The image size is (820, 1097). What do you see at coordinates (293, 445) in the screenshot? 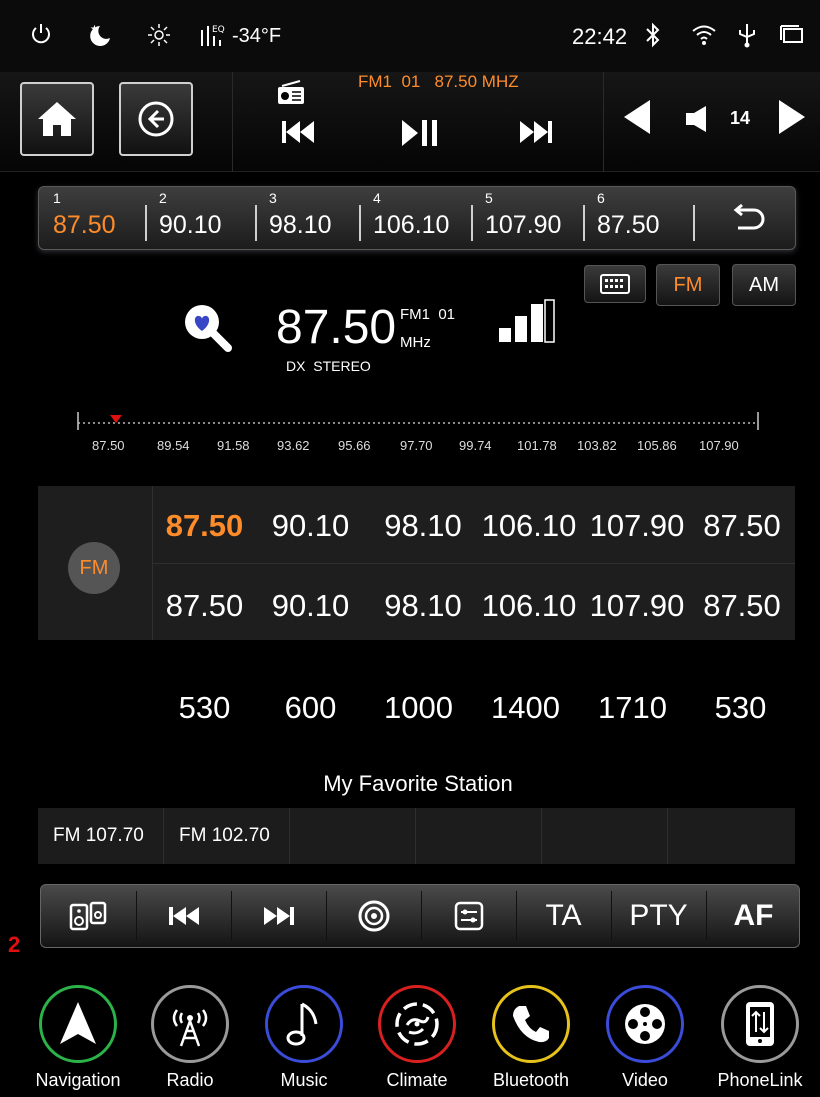
I see `scale-tick-label: 93.62` at bounding box center [293, 445].